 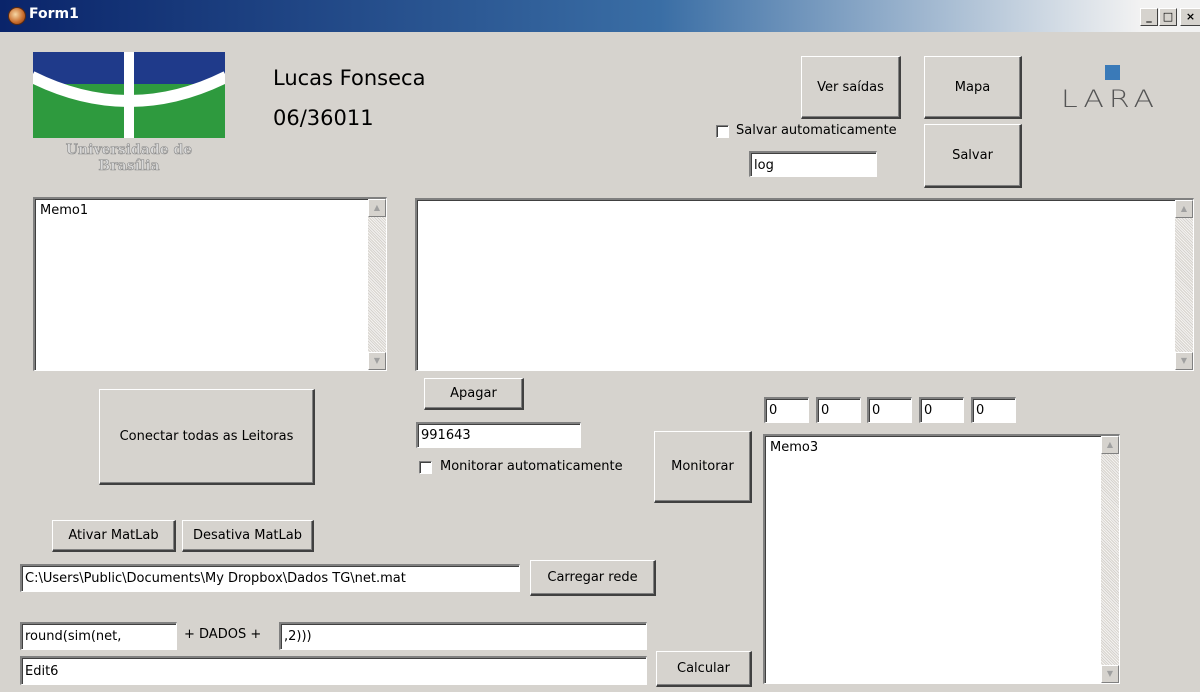 I want to click on maximize-button: □, so click(x=1168, y=17).